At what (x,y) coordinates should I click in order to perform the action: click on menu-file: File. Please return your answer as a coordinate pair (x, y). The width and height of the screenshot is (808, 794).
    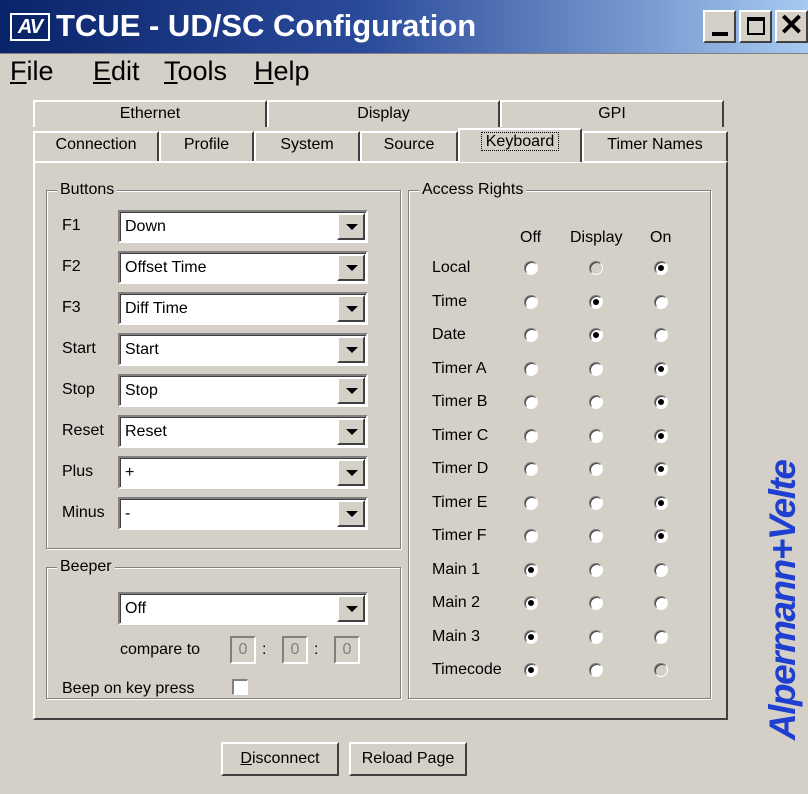
    Looking at the image, I should click on (32, 71).